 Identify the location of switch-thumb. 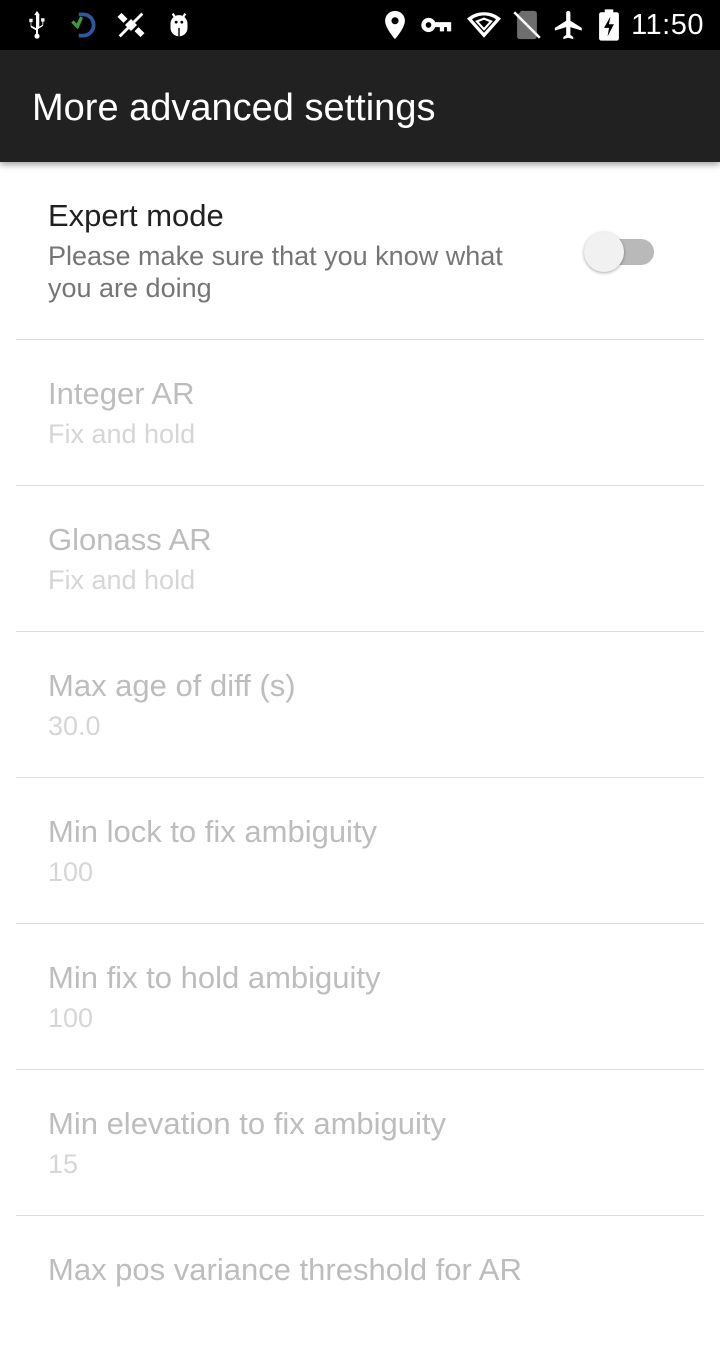
(604, 252).